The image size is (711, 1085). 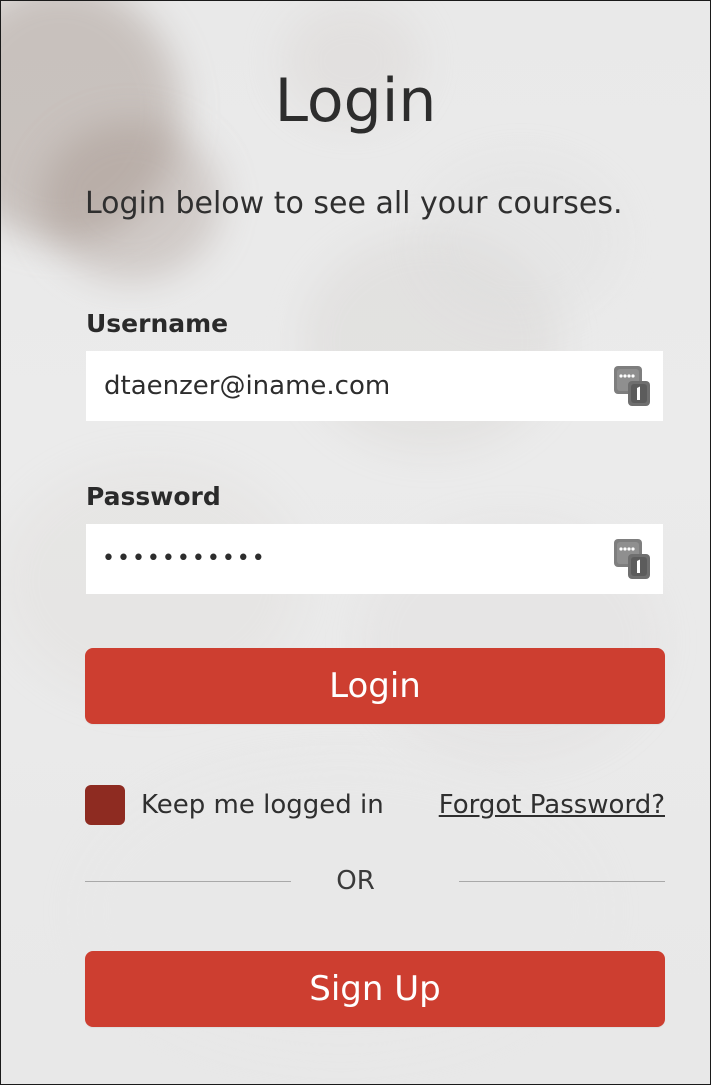 I want to click on divider-right, so click(x=562, y=881).